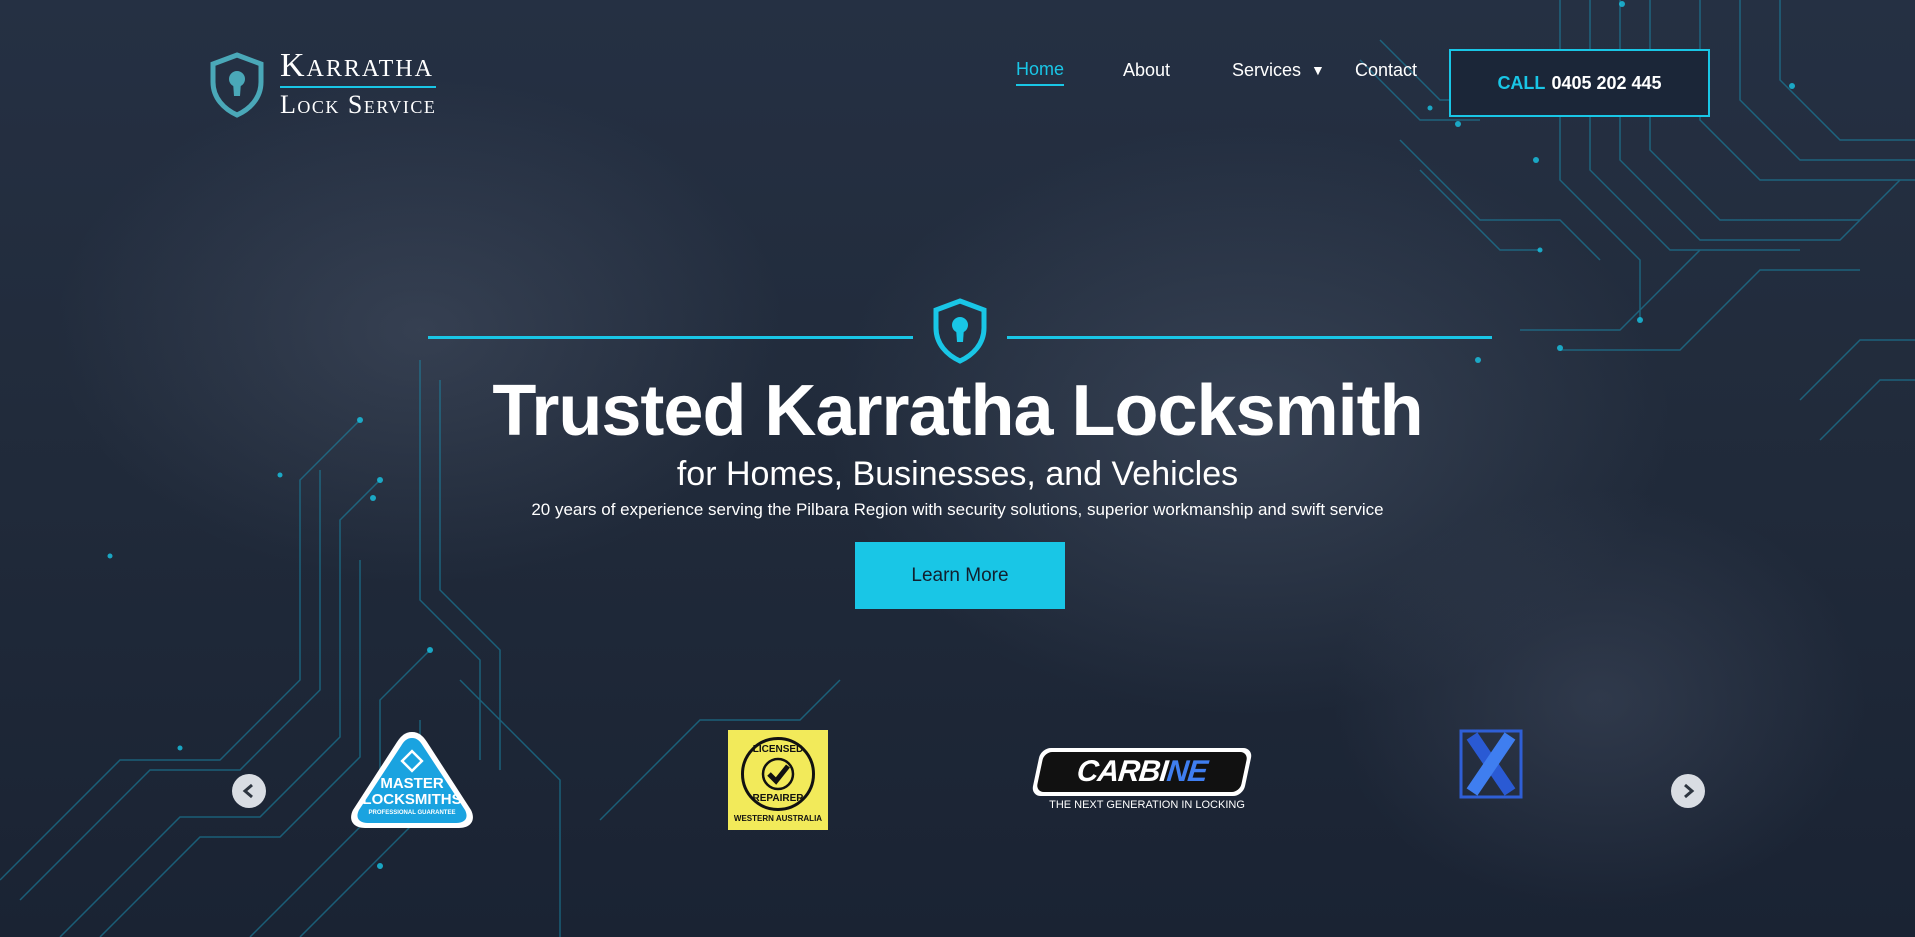 This screenshot has width=1915, height=937. I want to click on hero-title: Trusted Karratha Locksmith, so click(957, 411).